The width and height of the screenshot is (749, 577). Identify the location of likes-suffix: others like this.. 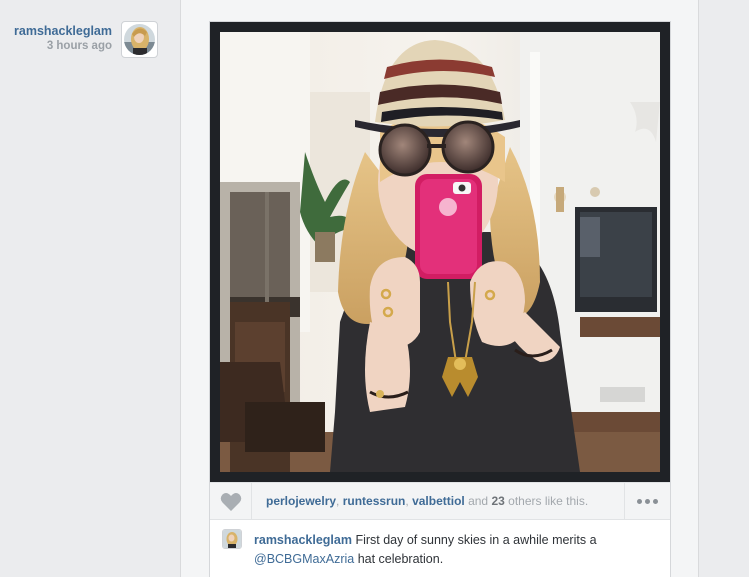
(546, 501).